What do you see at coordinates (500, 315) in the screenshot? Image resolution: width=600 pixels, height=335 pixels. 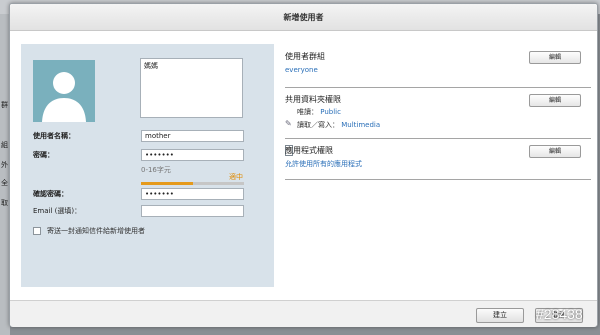 I see `create-button: 建立` at bounding box center [500, 315].